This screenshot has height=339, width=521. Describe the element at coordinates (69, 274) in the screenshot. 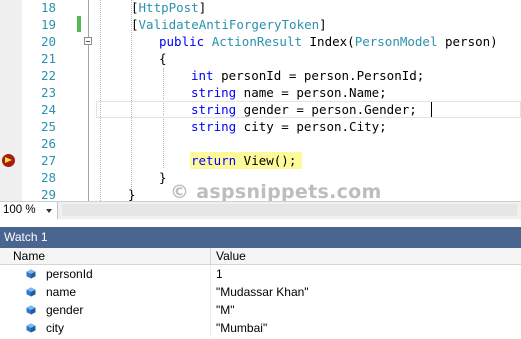

I see `watch-item-name: personId` at that location.